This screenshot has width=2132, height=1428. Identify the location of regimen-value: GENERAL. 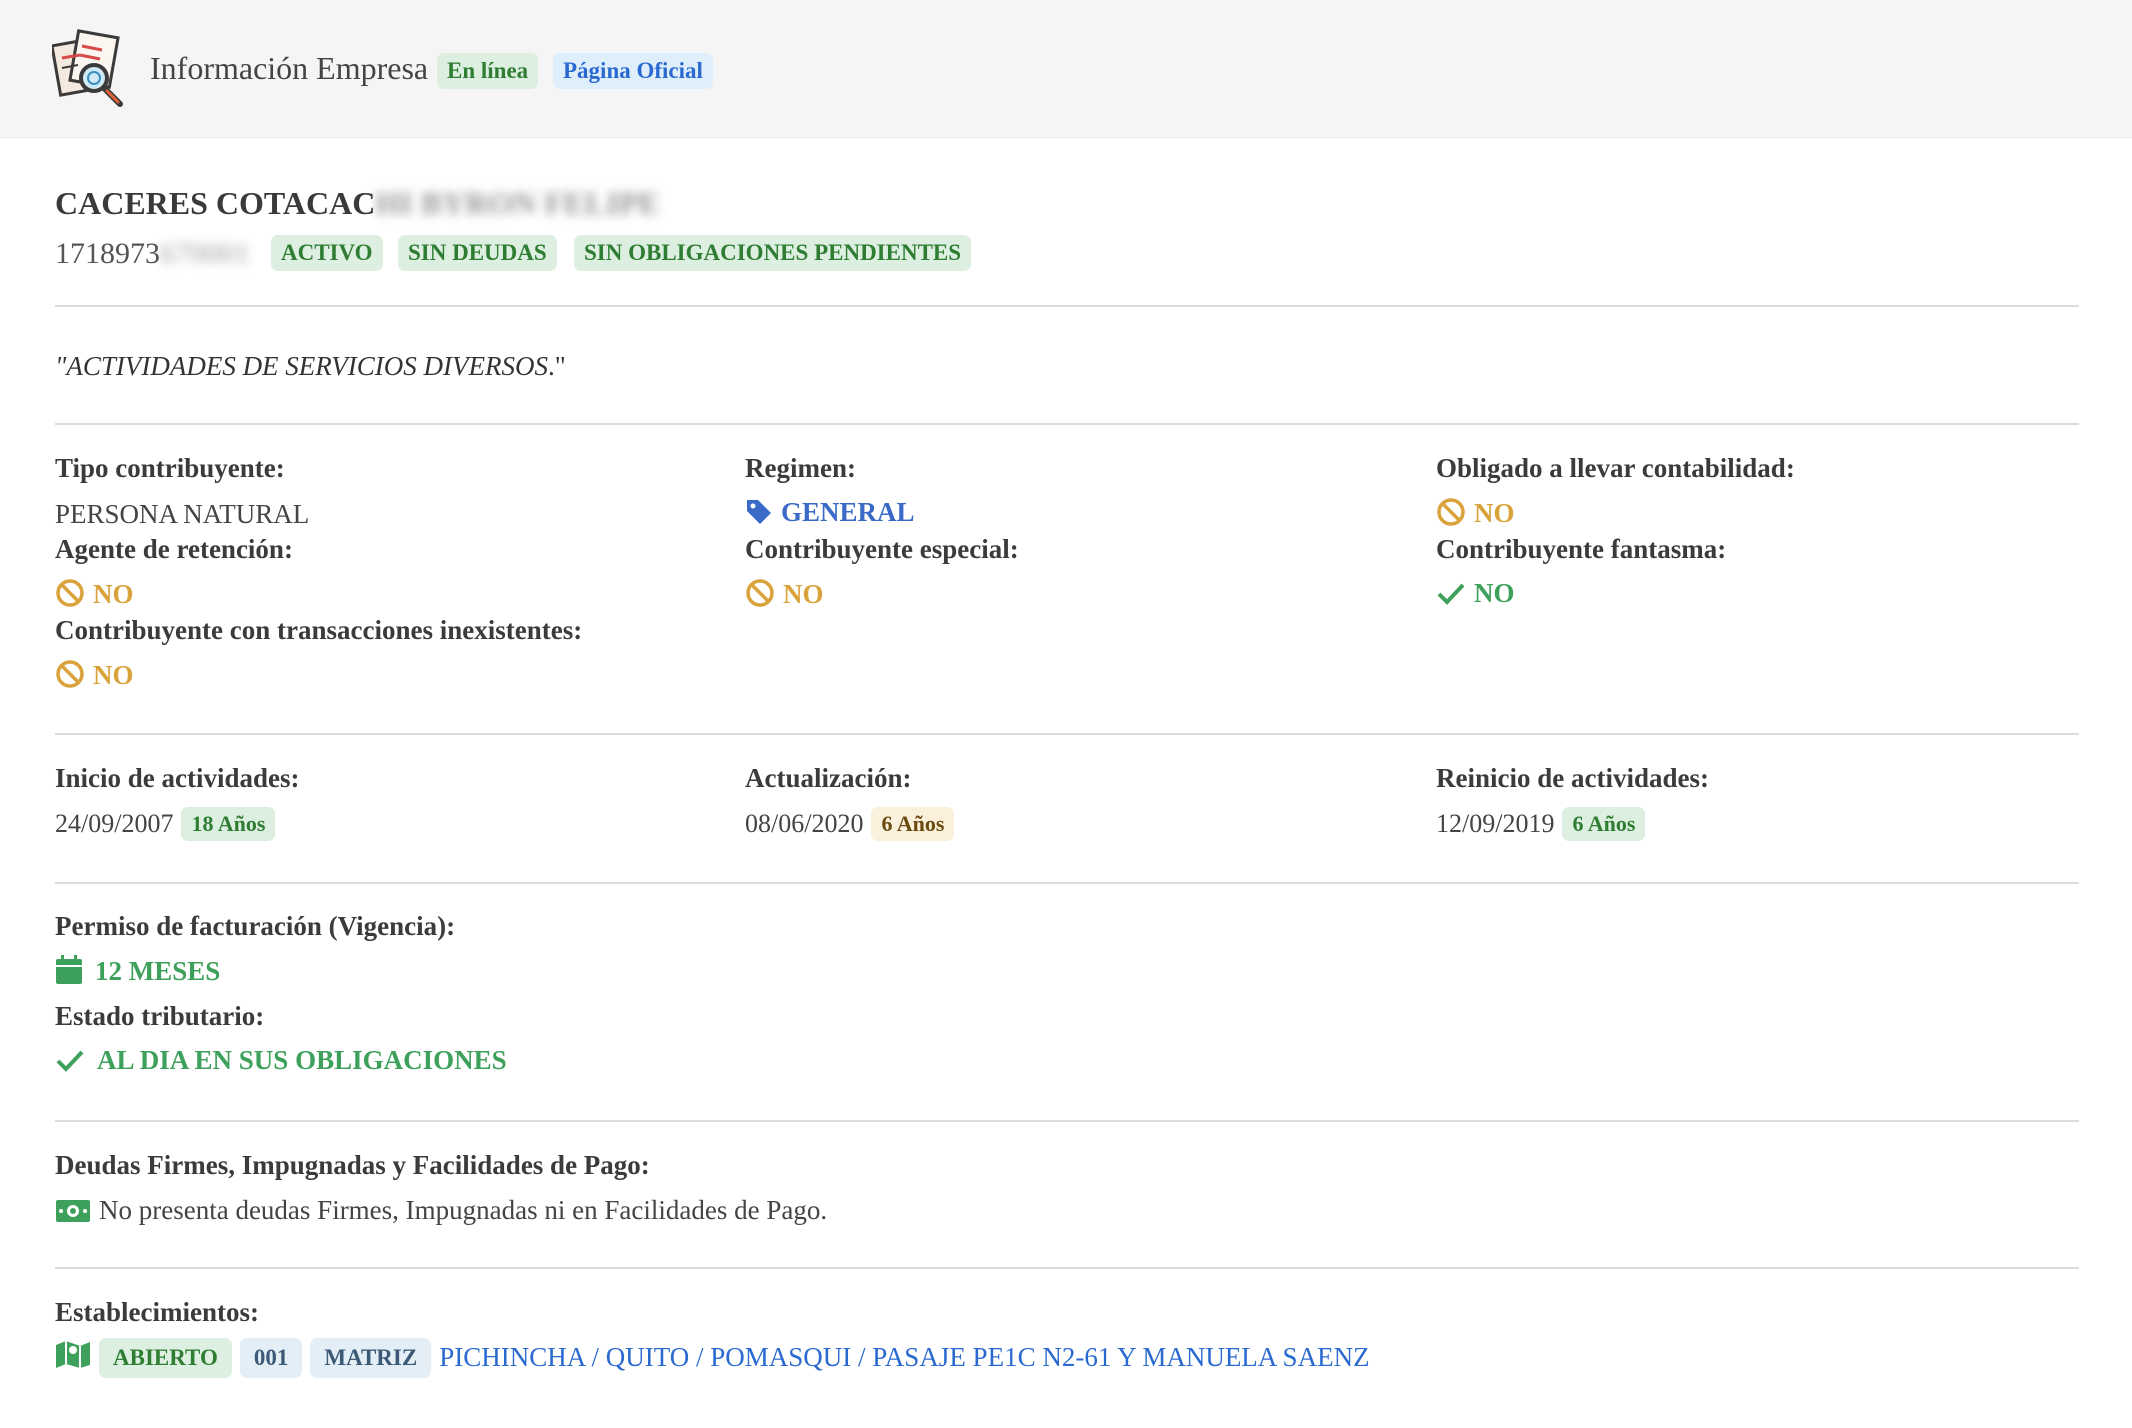
(830, 512).